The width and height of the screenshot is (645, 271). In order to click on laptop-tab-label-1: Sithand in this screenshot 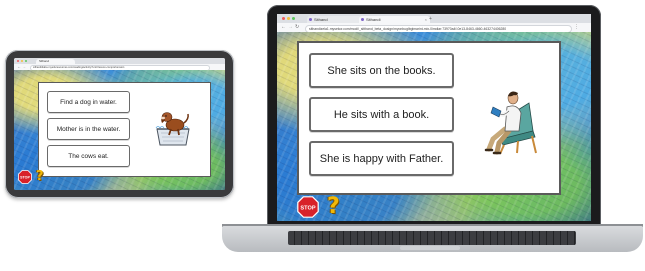, I will do `click(321, 19)`.